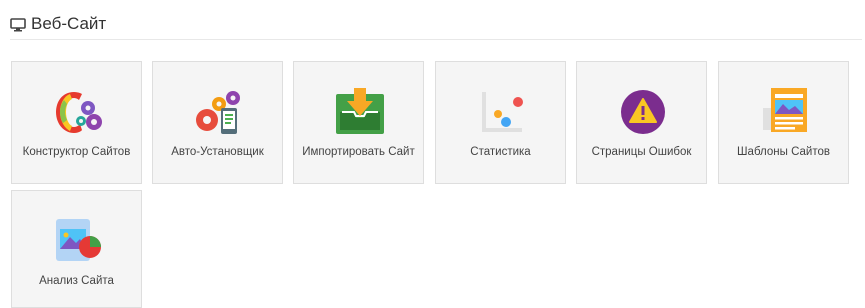  What do you see at coordinates (783, 152) in the screenshot?
I see `tile-label: Шаблоны Сайтов` at bounding box center [783, 152].